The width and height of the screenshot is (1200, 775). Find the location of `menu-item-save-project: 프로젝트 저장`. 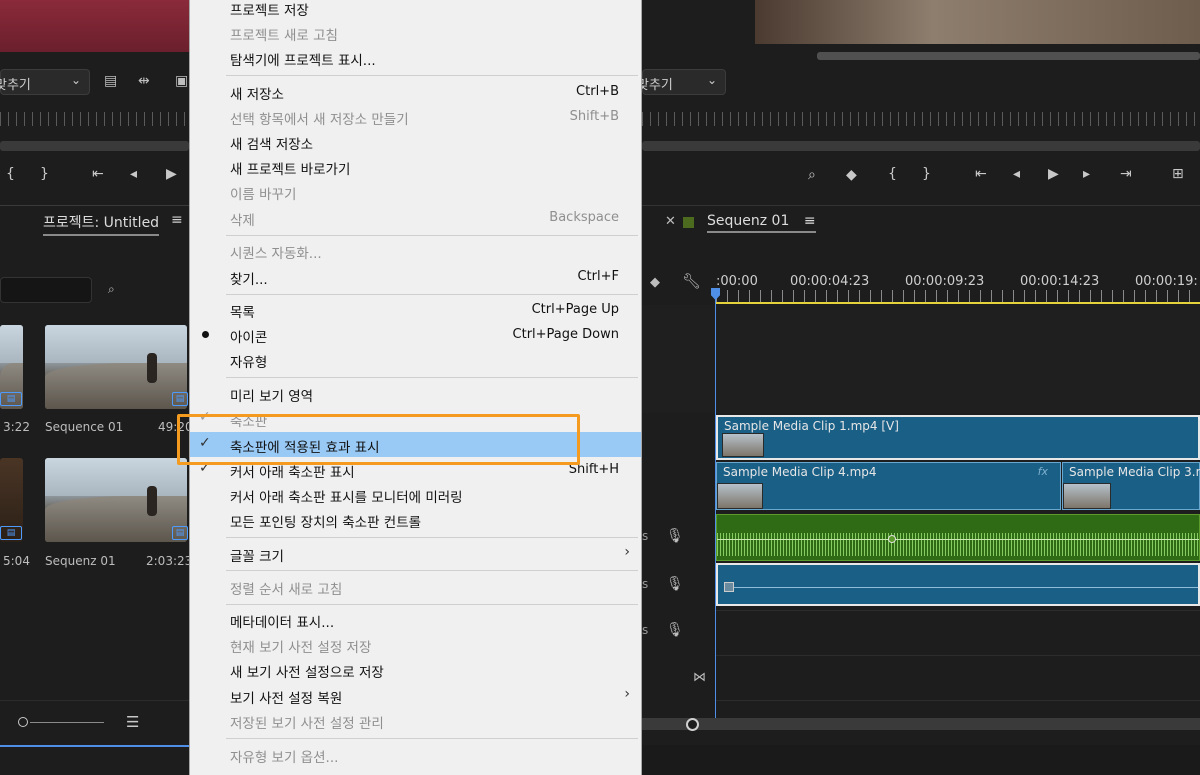

menu-item-save-project: 프로젝트 저장 is located at coordinates (415, 10).